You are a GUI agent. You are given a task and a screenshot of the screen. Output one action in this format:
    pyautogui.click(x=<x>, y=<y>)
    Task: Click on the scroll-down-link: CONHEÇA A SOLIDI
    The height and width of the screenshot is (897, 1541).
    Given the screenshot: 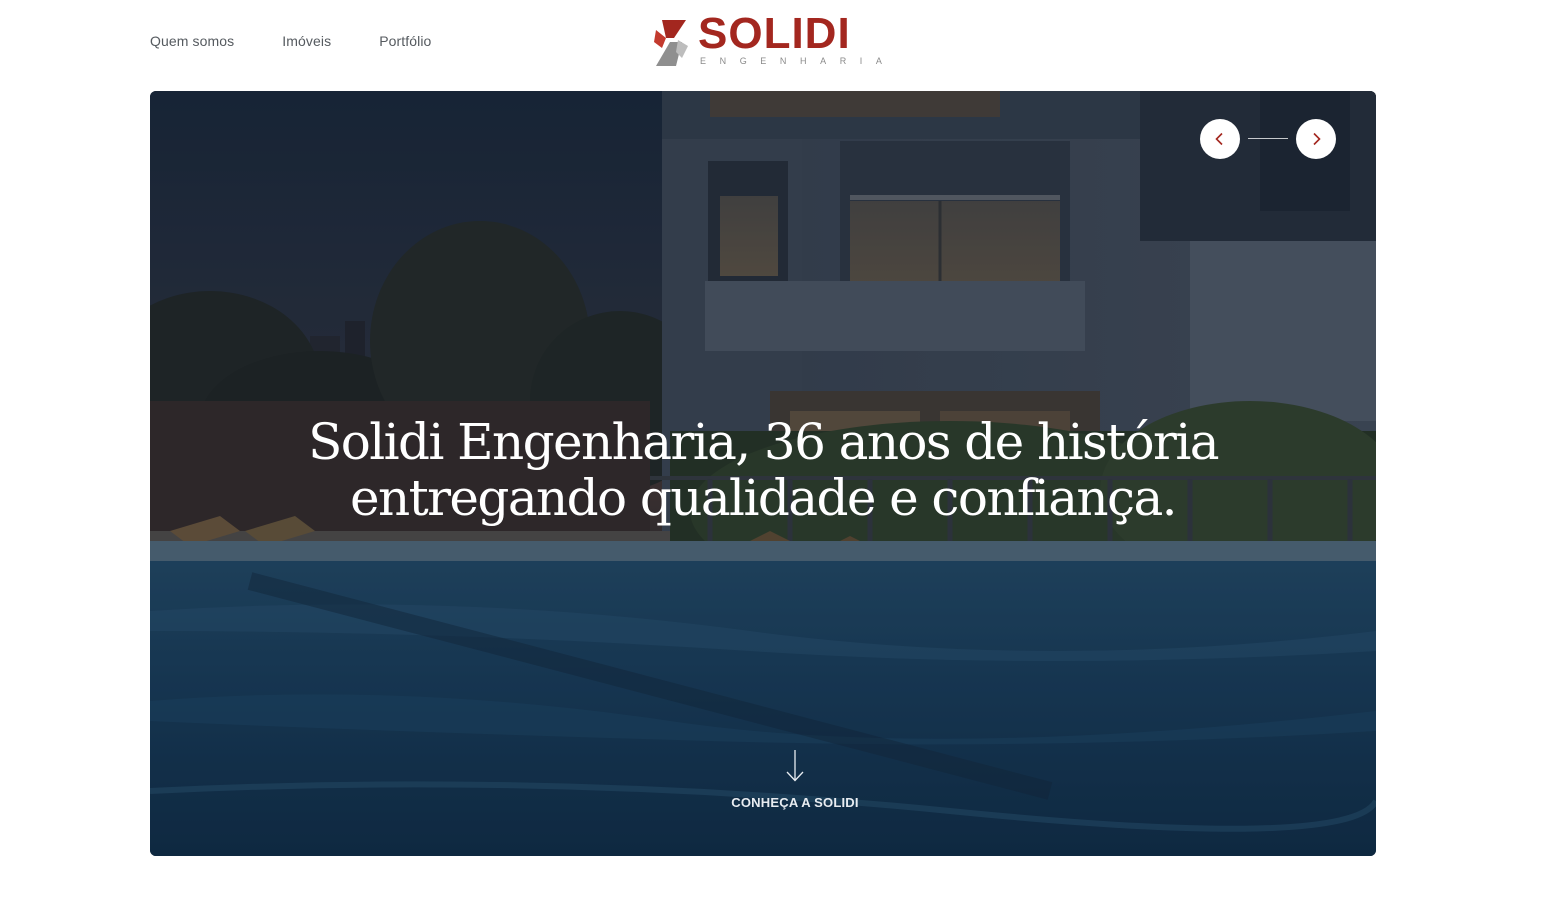 What is the action you would take?
    pyautogui.click(x=795, y=784)
    